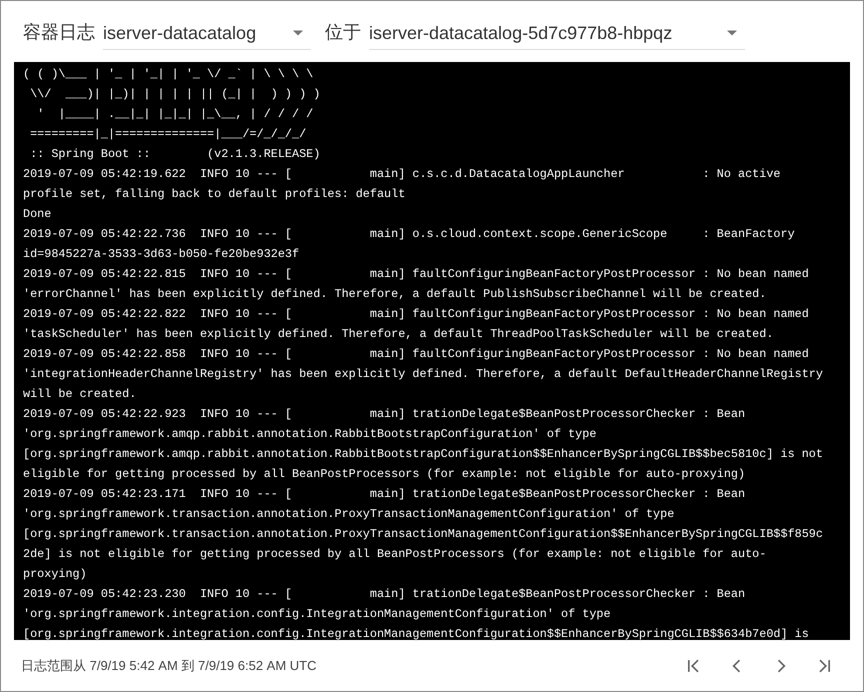  I want to click on log-line: id=9845227a-3533-3d63-b050-fe20be932e3f, so click(161, 254).